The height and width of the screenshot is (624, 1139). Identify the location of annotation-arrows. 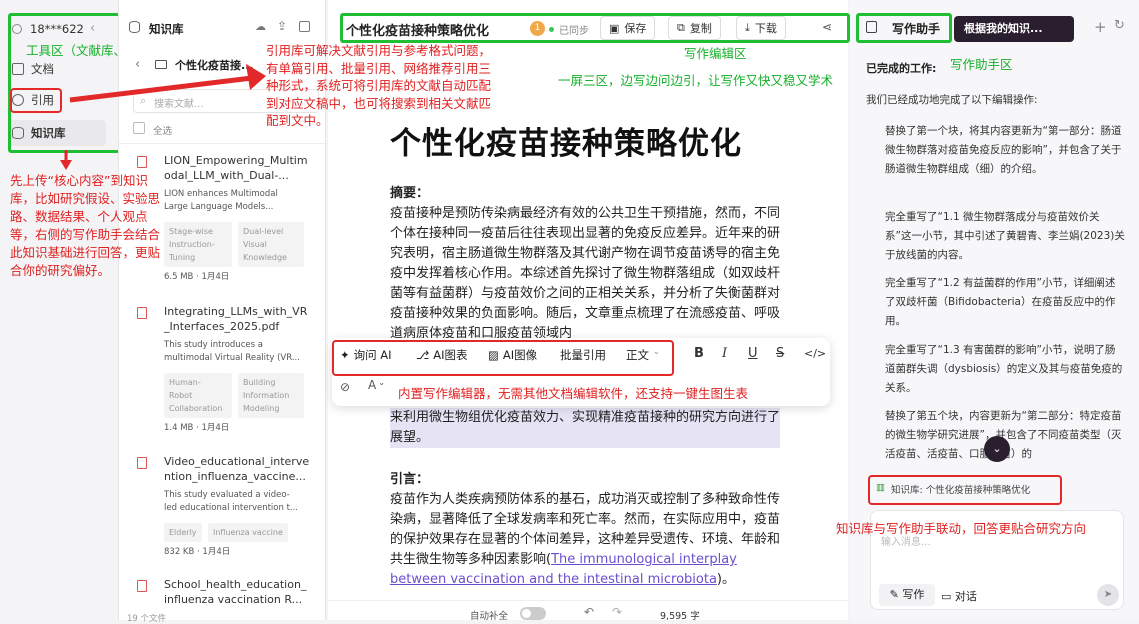
(163, 117).